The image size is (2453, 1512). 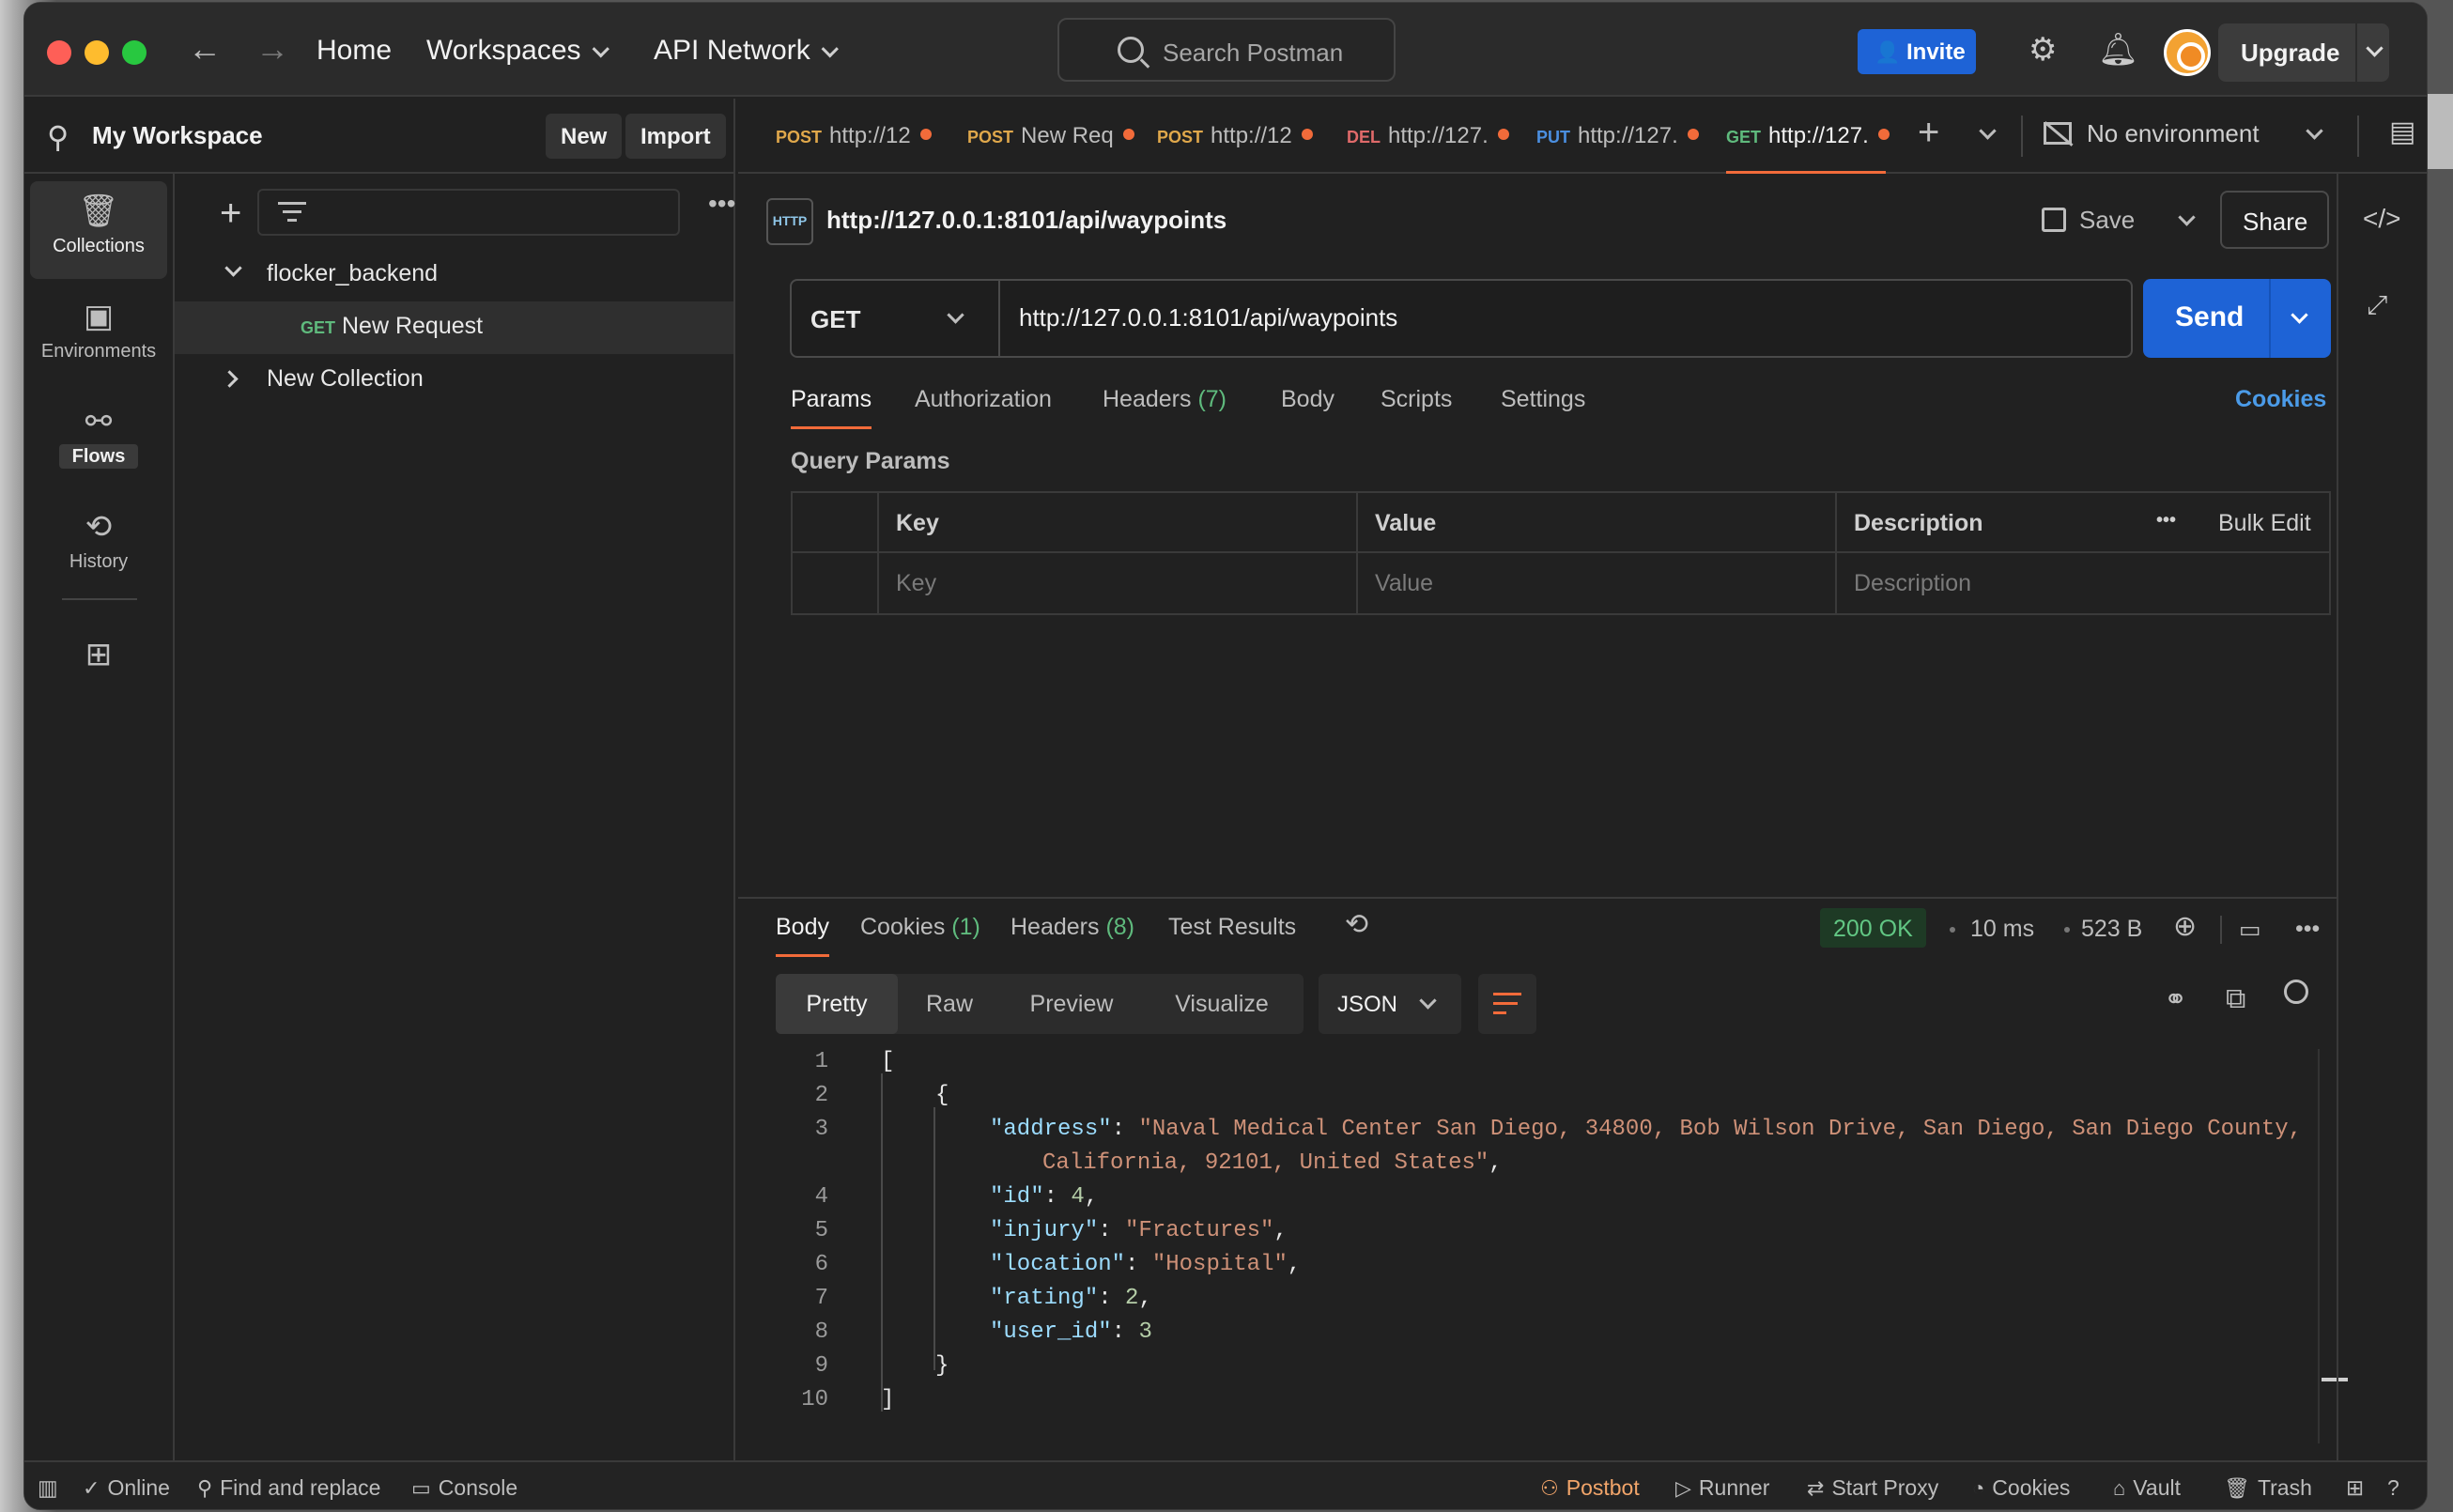 I want to click on request-tab: POST New Req, so click(x=1050, y=148).